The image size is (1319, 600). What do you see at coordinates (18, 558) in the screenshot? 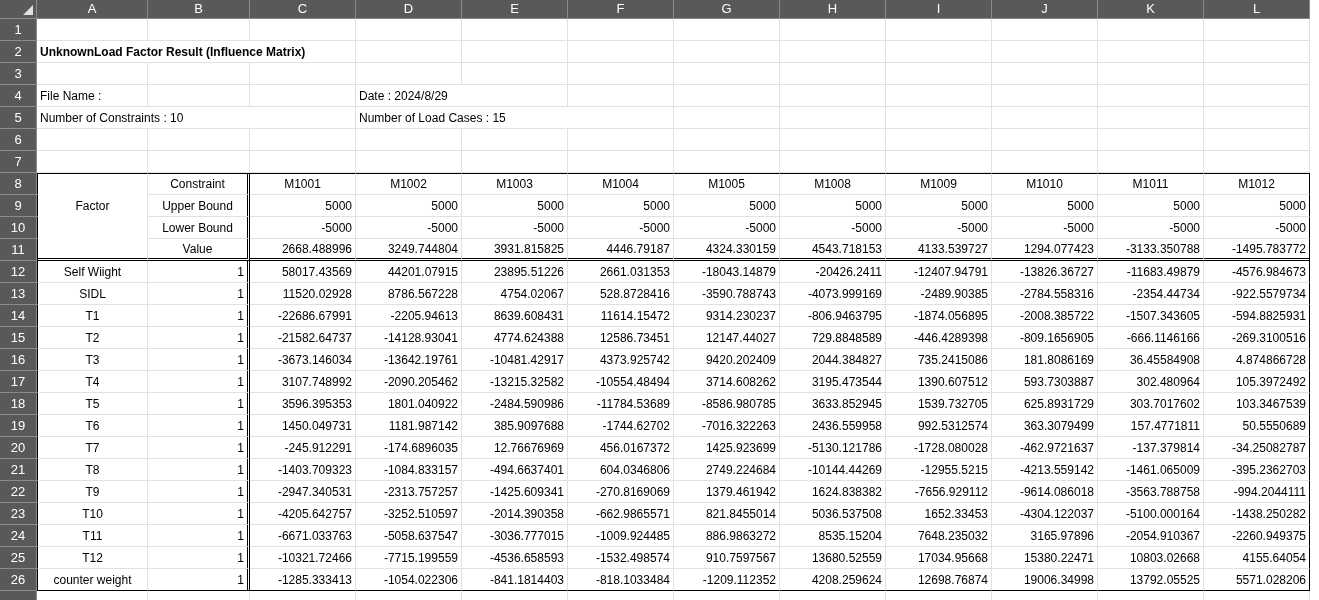
I see `row-number: 25` at bounding box center [18, 558].